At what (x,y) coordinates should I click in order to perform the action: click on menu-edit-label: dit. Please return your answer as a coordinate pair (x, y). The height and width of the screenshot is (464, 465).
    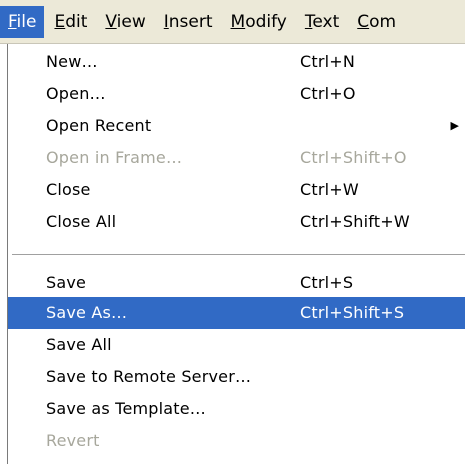
    Looking at the image, I should click on (76, 21).